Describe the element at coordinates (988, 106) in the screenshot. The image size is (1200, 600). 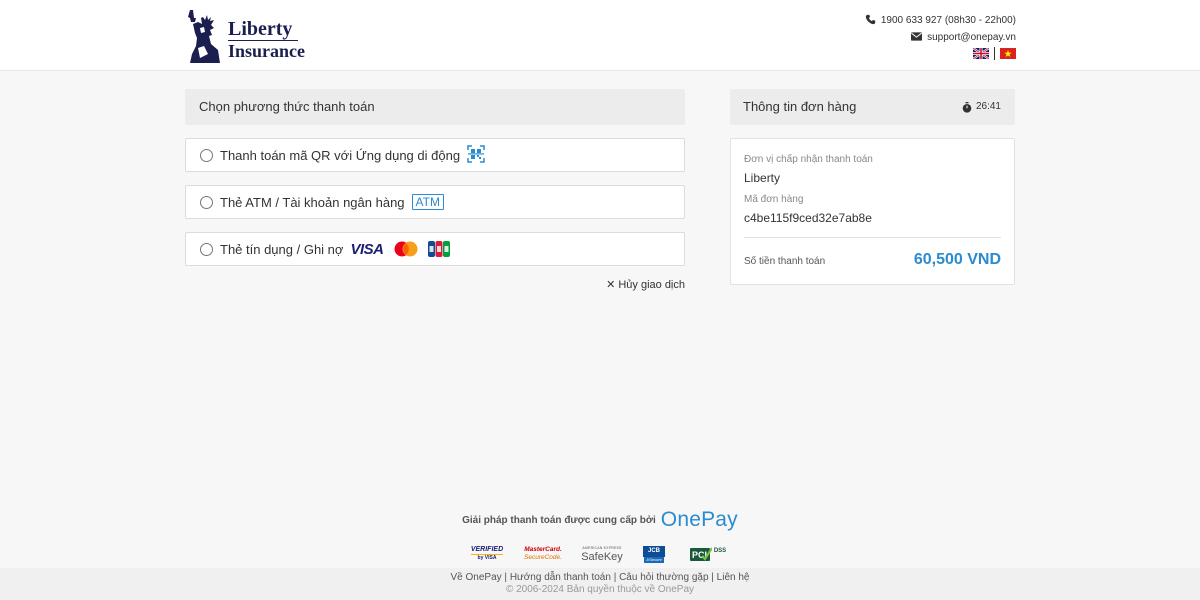
I see `timer-value: 26:41` at that location.